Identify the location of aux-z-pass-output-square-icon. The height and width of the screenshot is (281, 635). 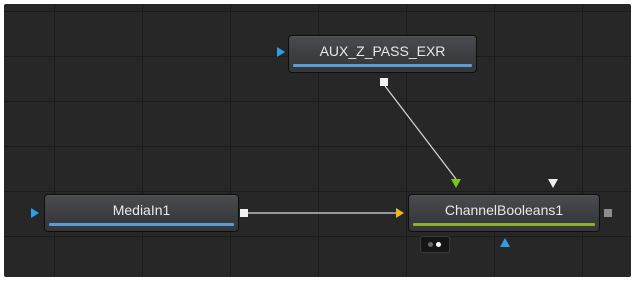
(384, 82).